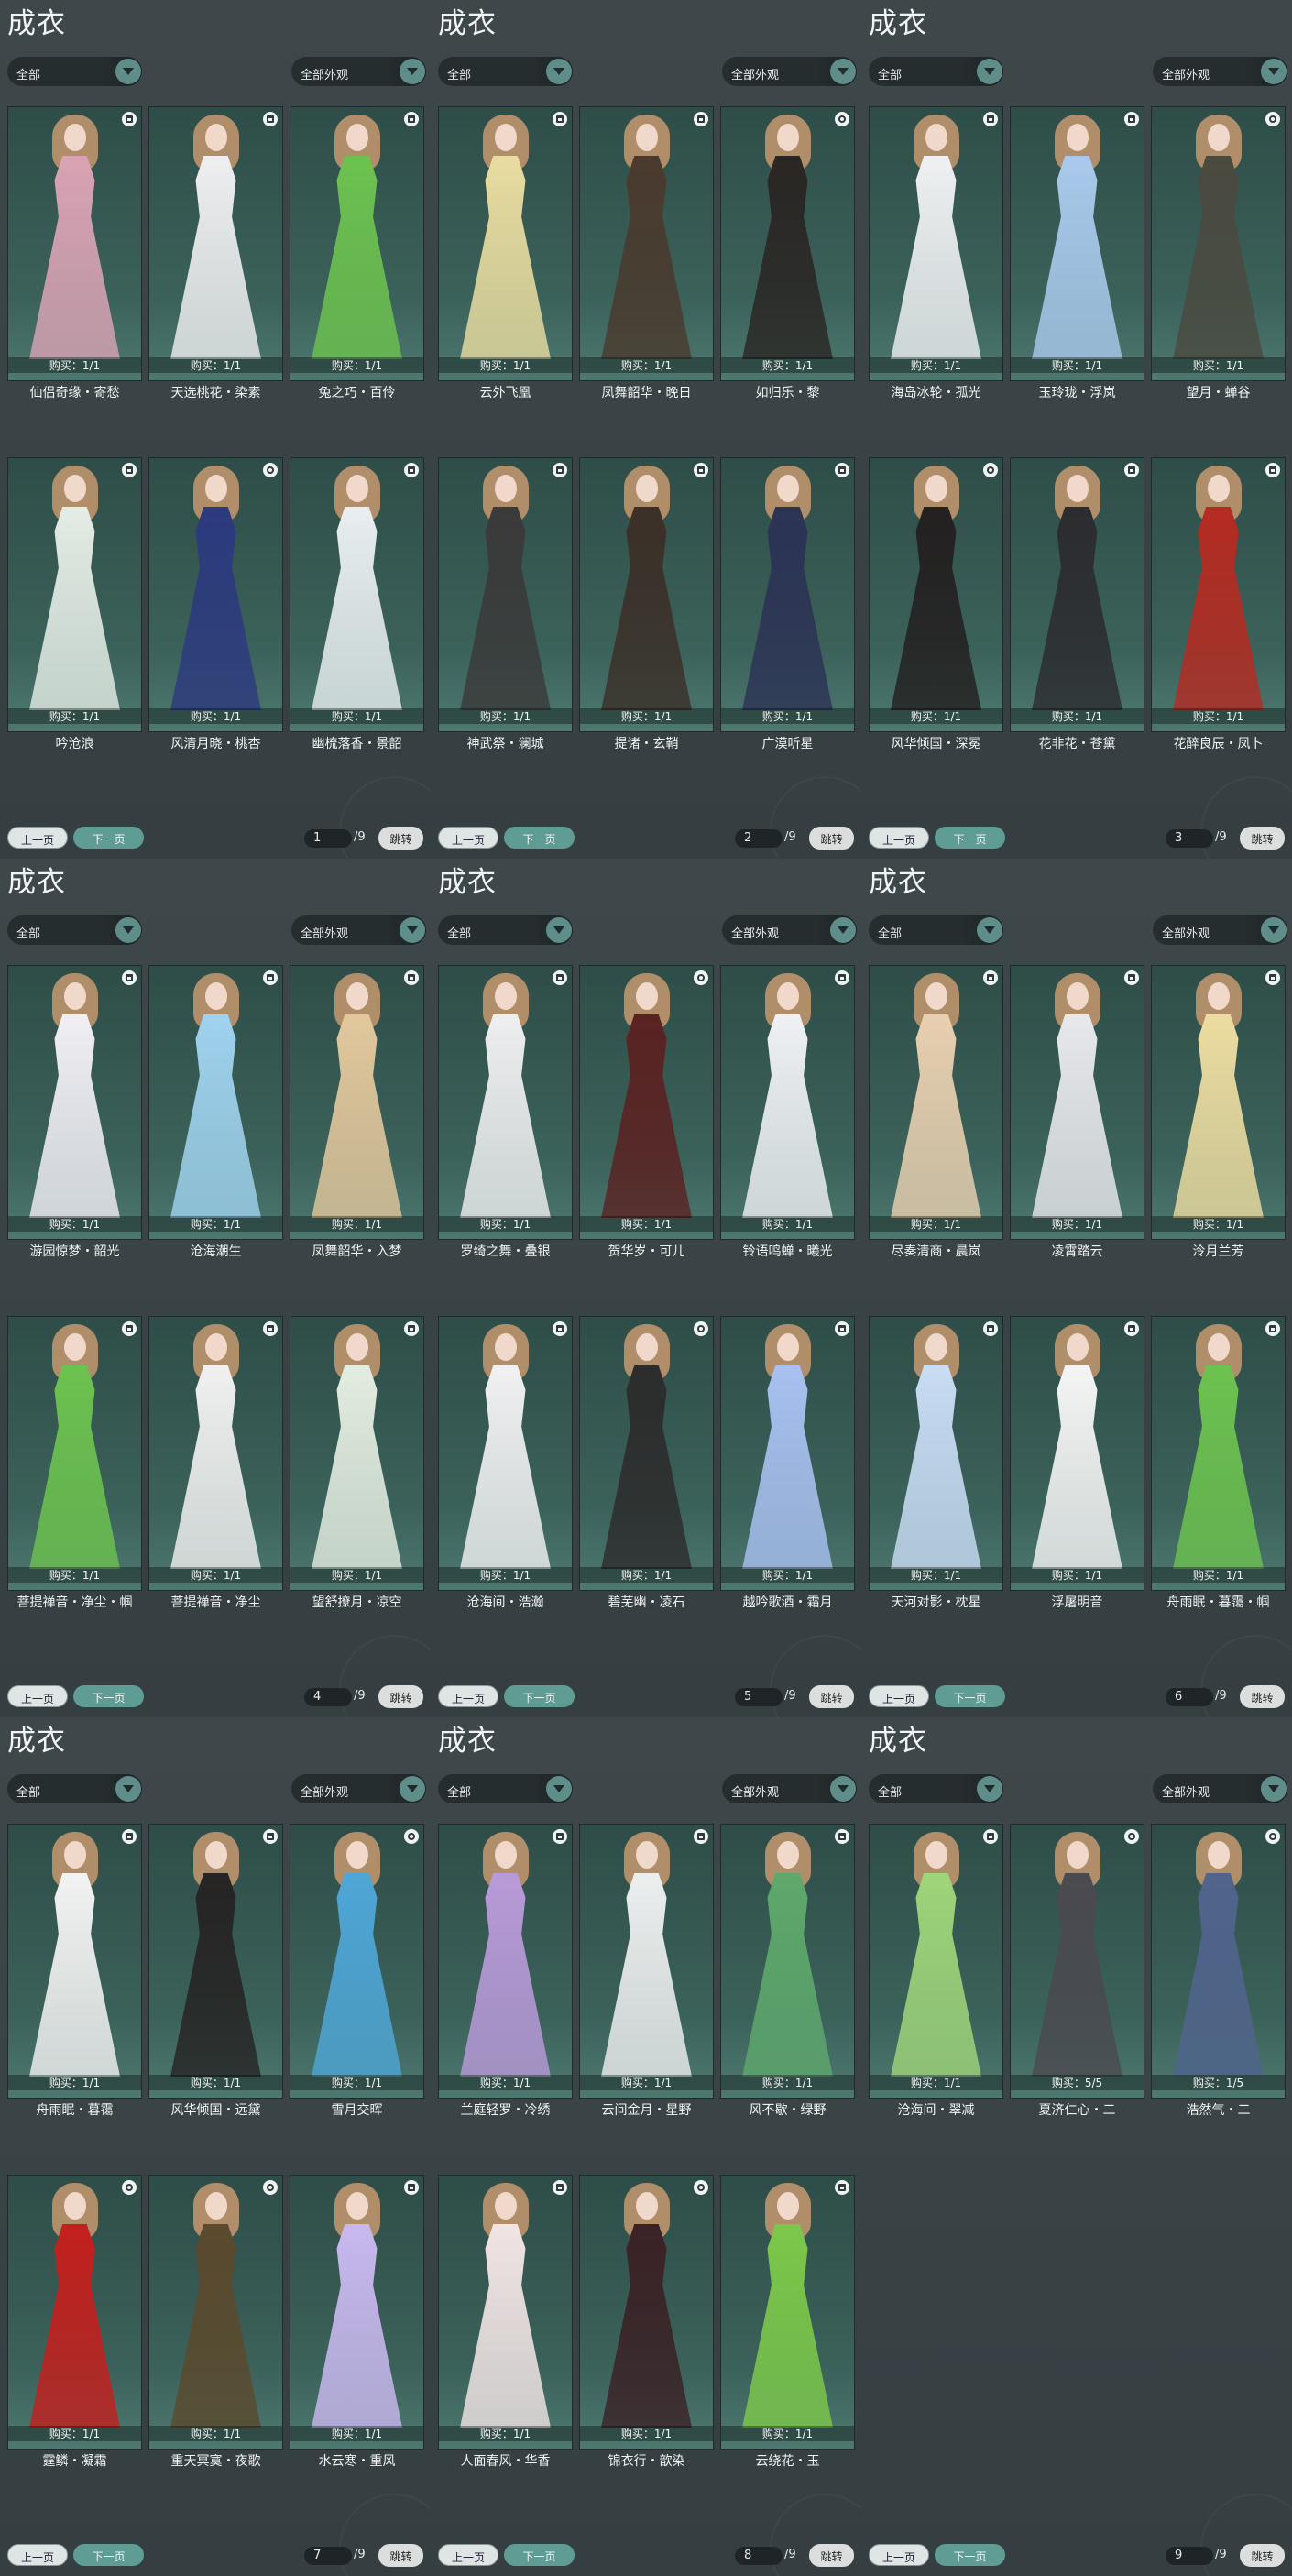 The image size is (1292, 2576). Describe the element at coordinates (1189, 2556) in the screenshot. I see `page-number-input: 9` at that location.